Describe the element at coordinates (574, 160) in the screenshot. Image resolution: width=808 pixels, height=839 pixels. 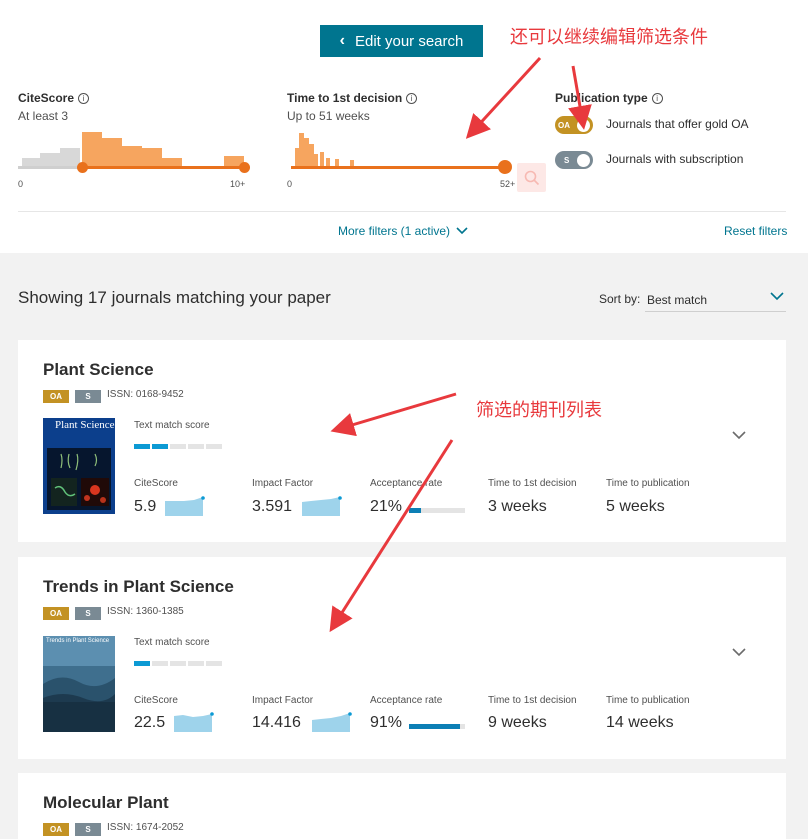
I see `subscription-toggle: S` at that location.